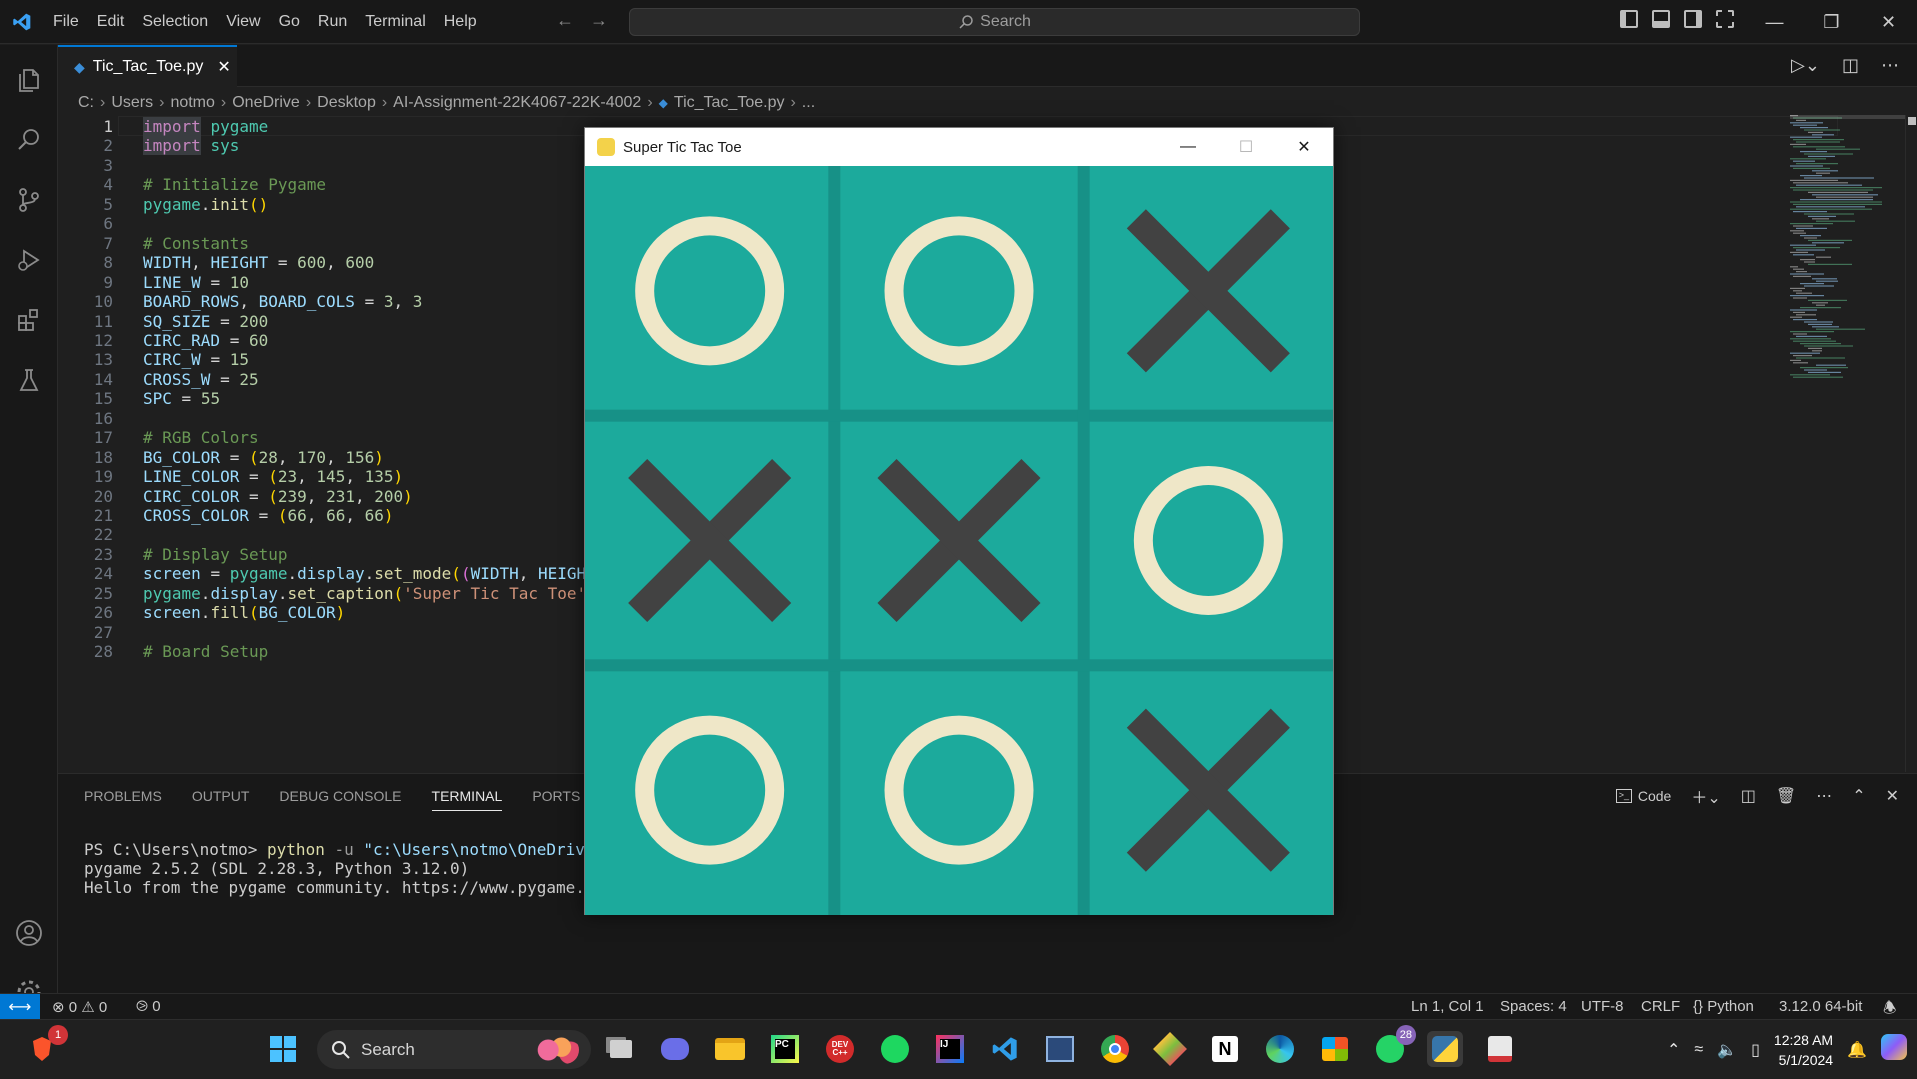 The width and height of the screenshot is (1917, 1079). What do you see at coordinates (1005, 1049) in the screenshot?
I see `vscode-taskbar-icon` at bounding box center [1005, 1049].